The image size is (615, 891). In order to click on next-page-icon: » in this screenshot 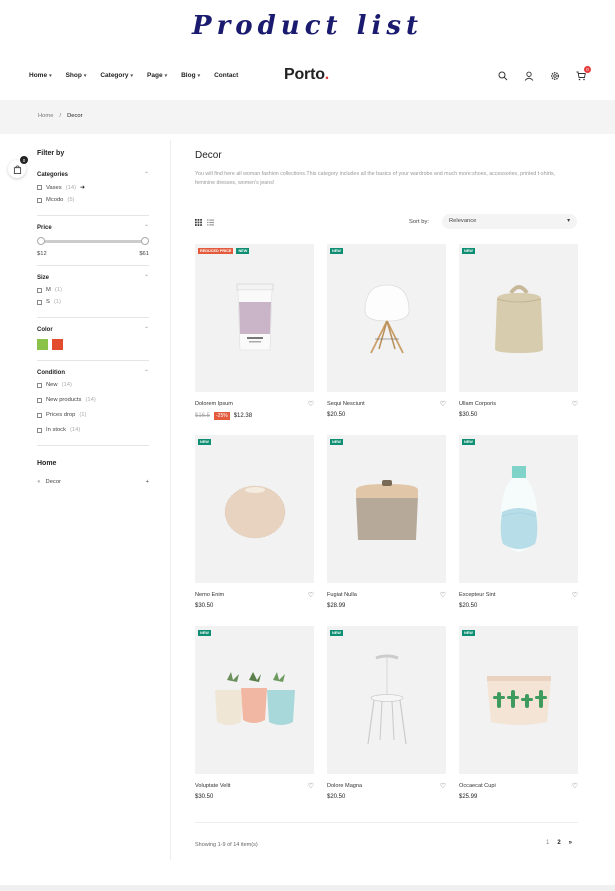, I will do `click(570, 843)`.